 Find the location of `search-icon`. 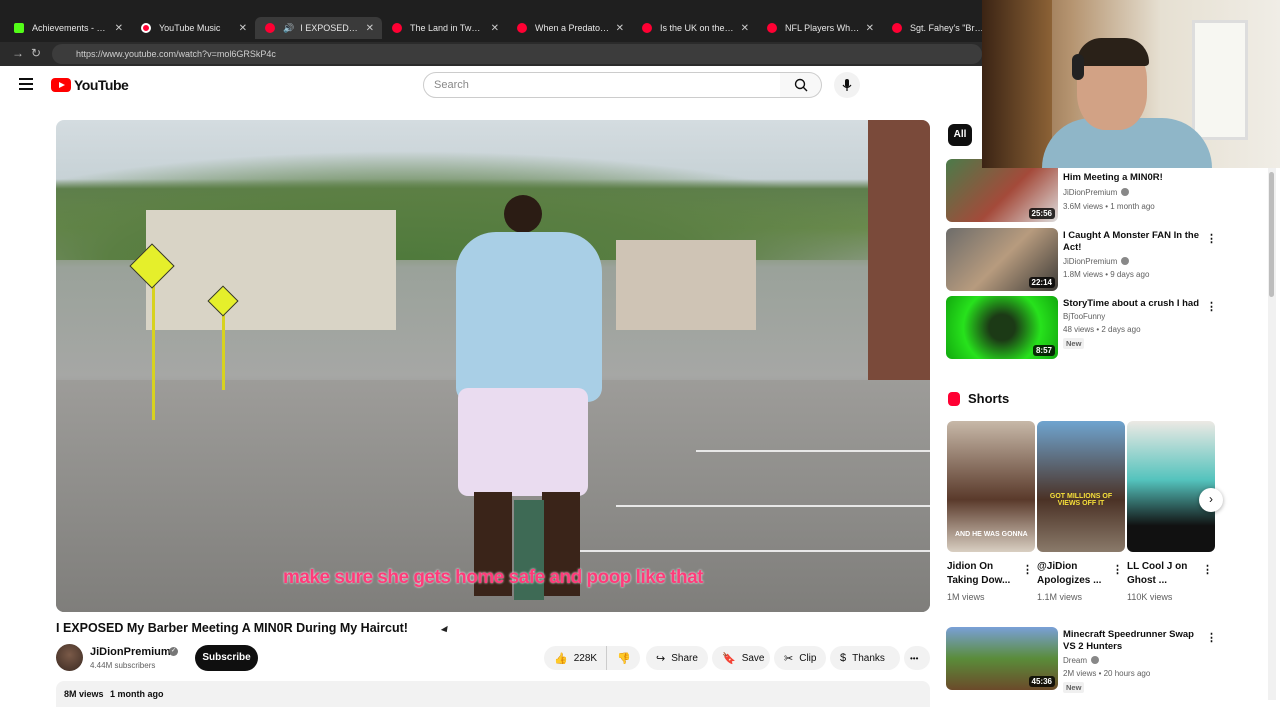

search-icon is located at coordinates (800, 85).